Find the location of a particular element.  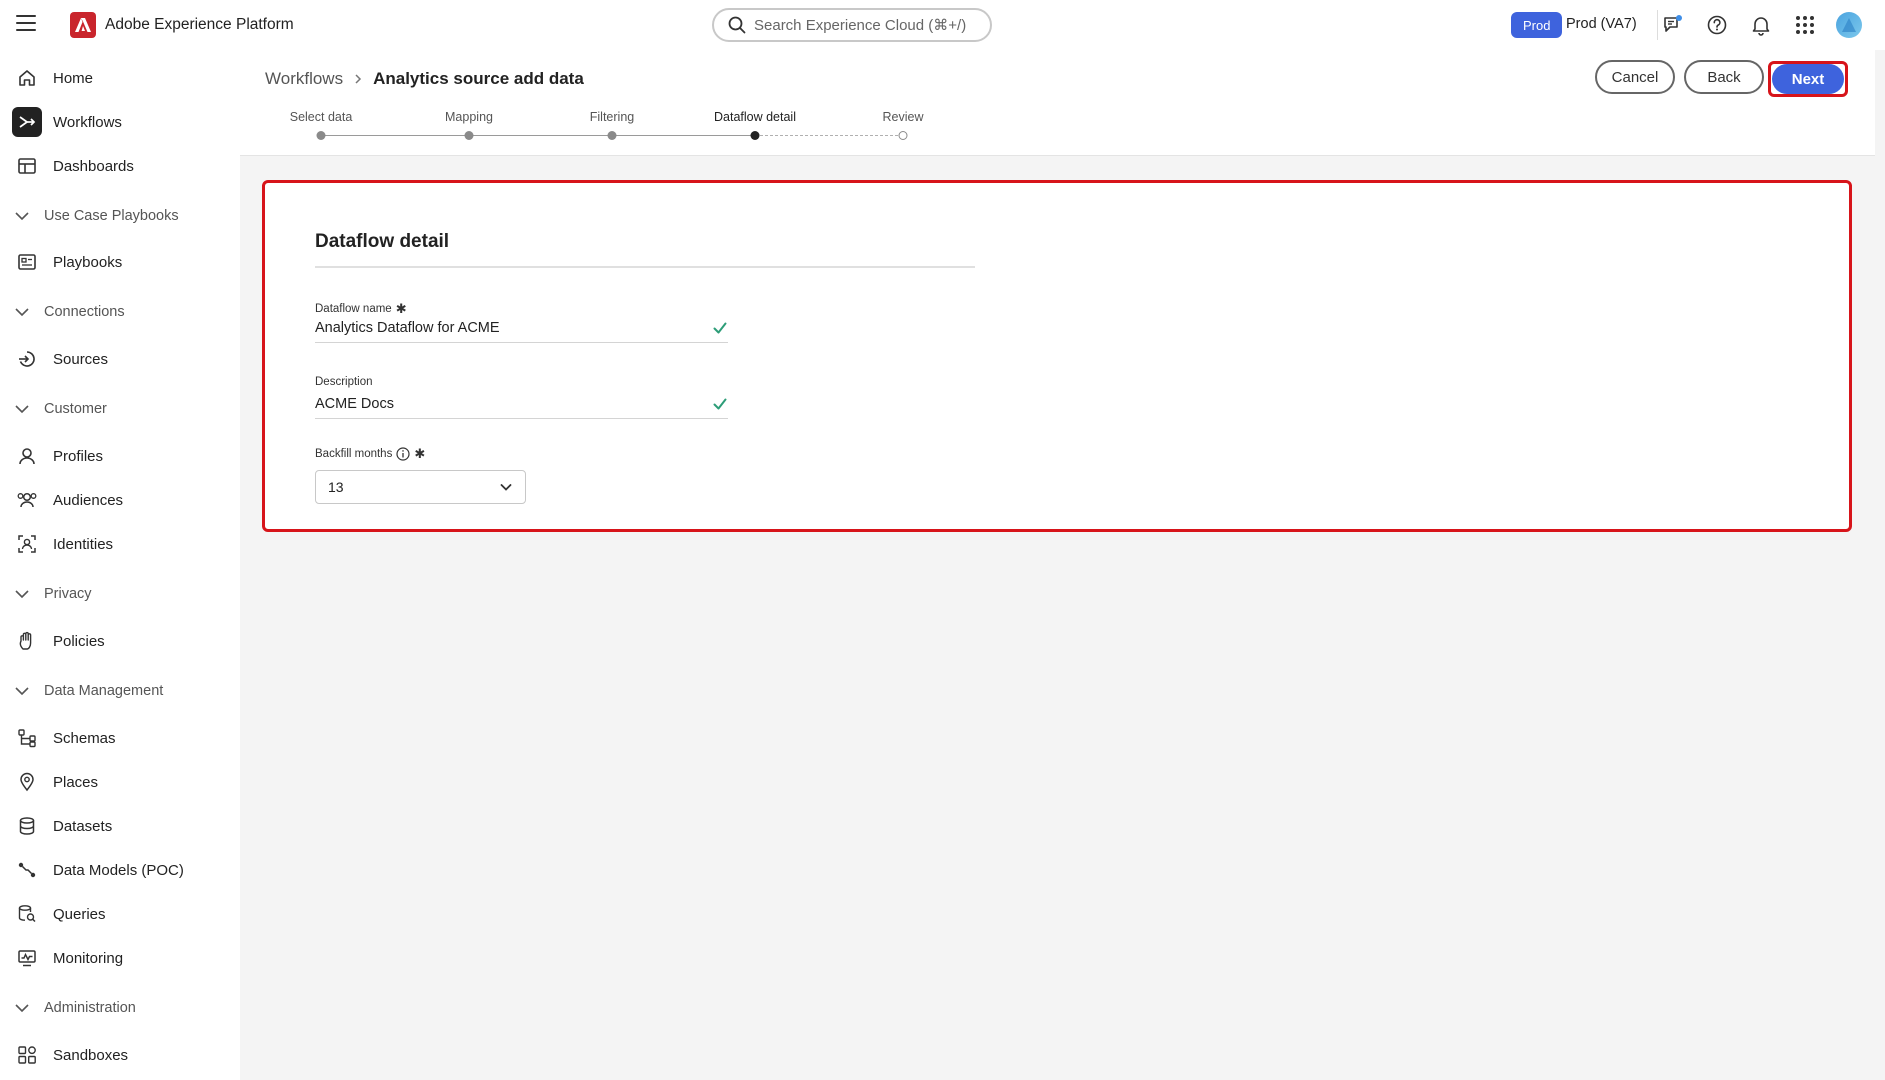

feedback-icon is located at coordinates (1673, 25).